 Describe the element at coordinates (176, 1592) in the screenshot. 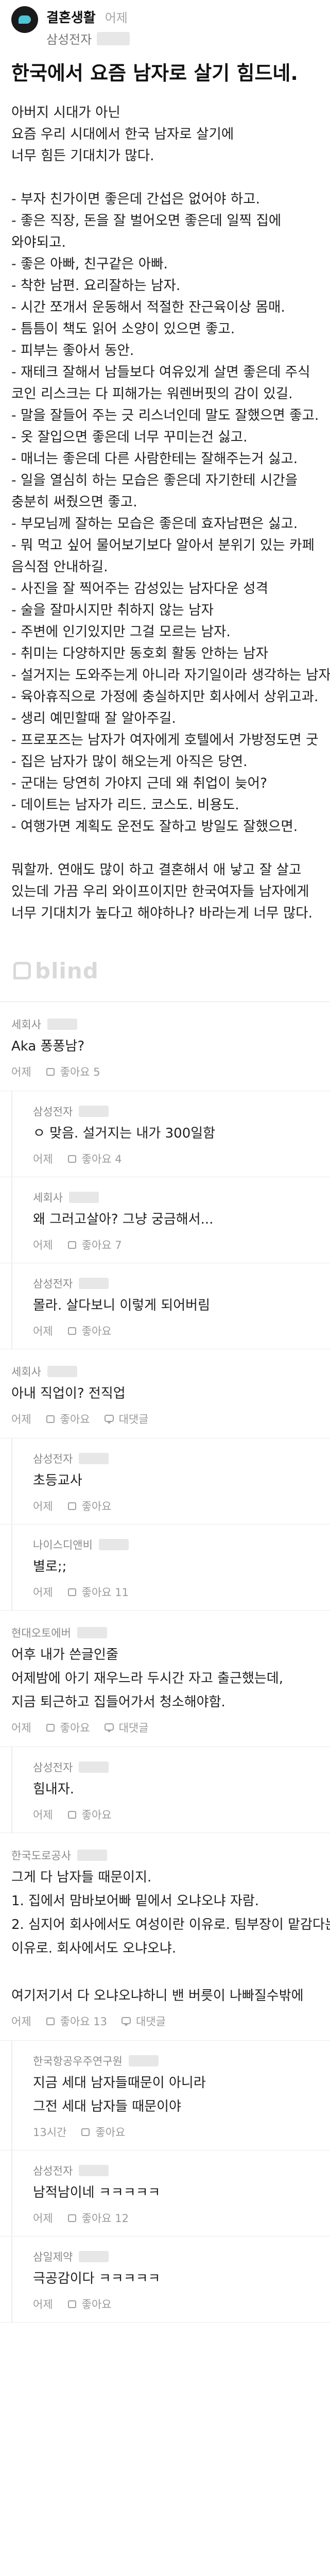

I see `comment-meta: 어제 좋아요 11` at that location.